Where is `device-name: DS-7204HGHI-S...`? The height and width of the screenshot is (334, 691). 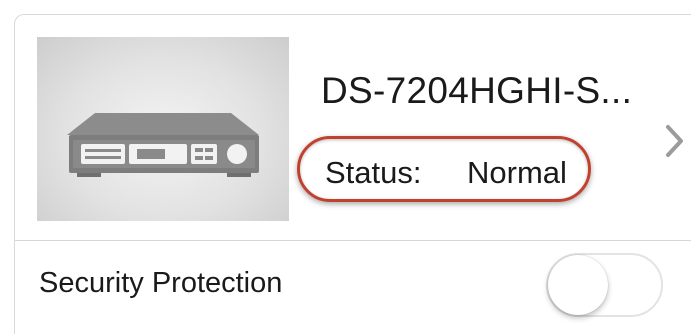
device-name: DS-7204HGHI-S... is located at coordinates (477, 90).